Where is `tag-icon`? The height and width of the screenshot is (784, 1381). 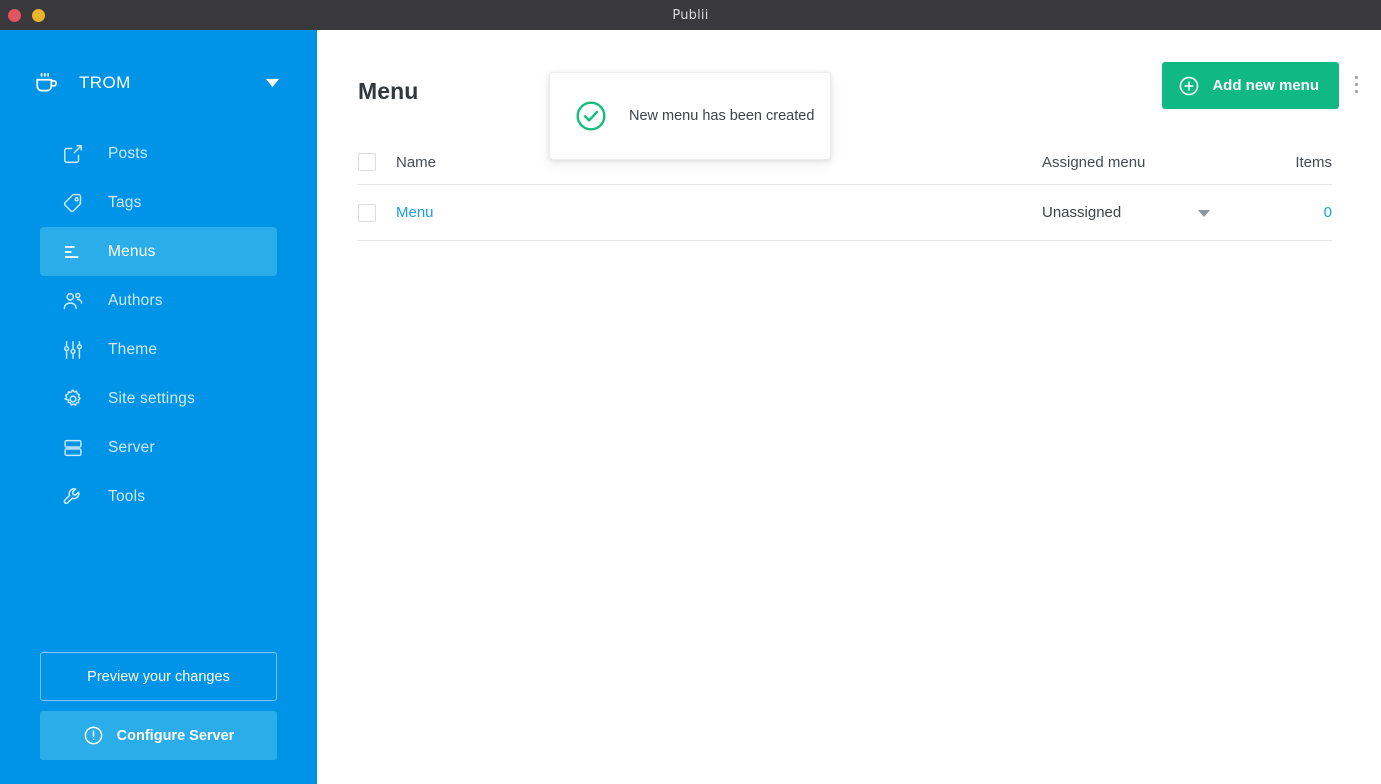
tag-icon is located at coordinates (73, 203).